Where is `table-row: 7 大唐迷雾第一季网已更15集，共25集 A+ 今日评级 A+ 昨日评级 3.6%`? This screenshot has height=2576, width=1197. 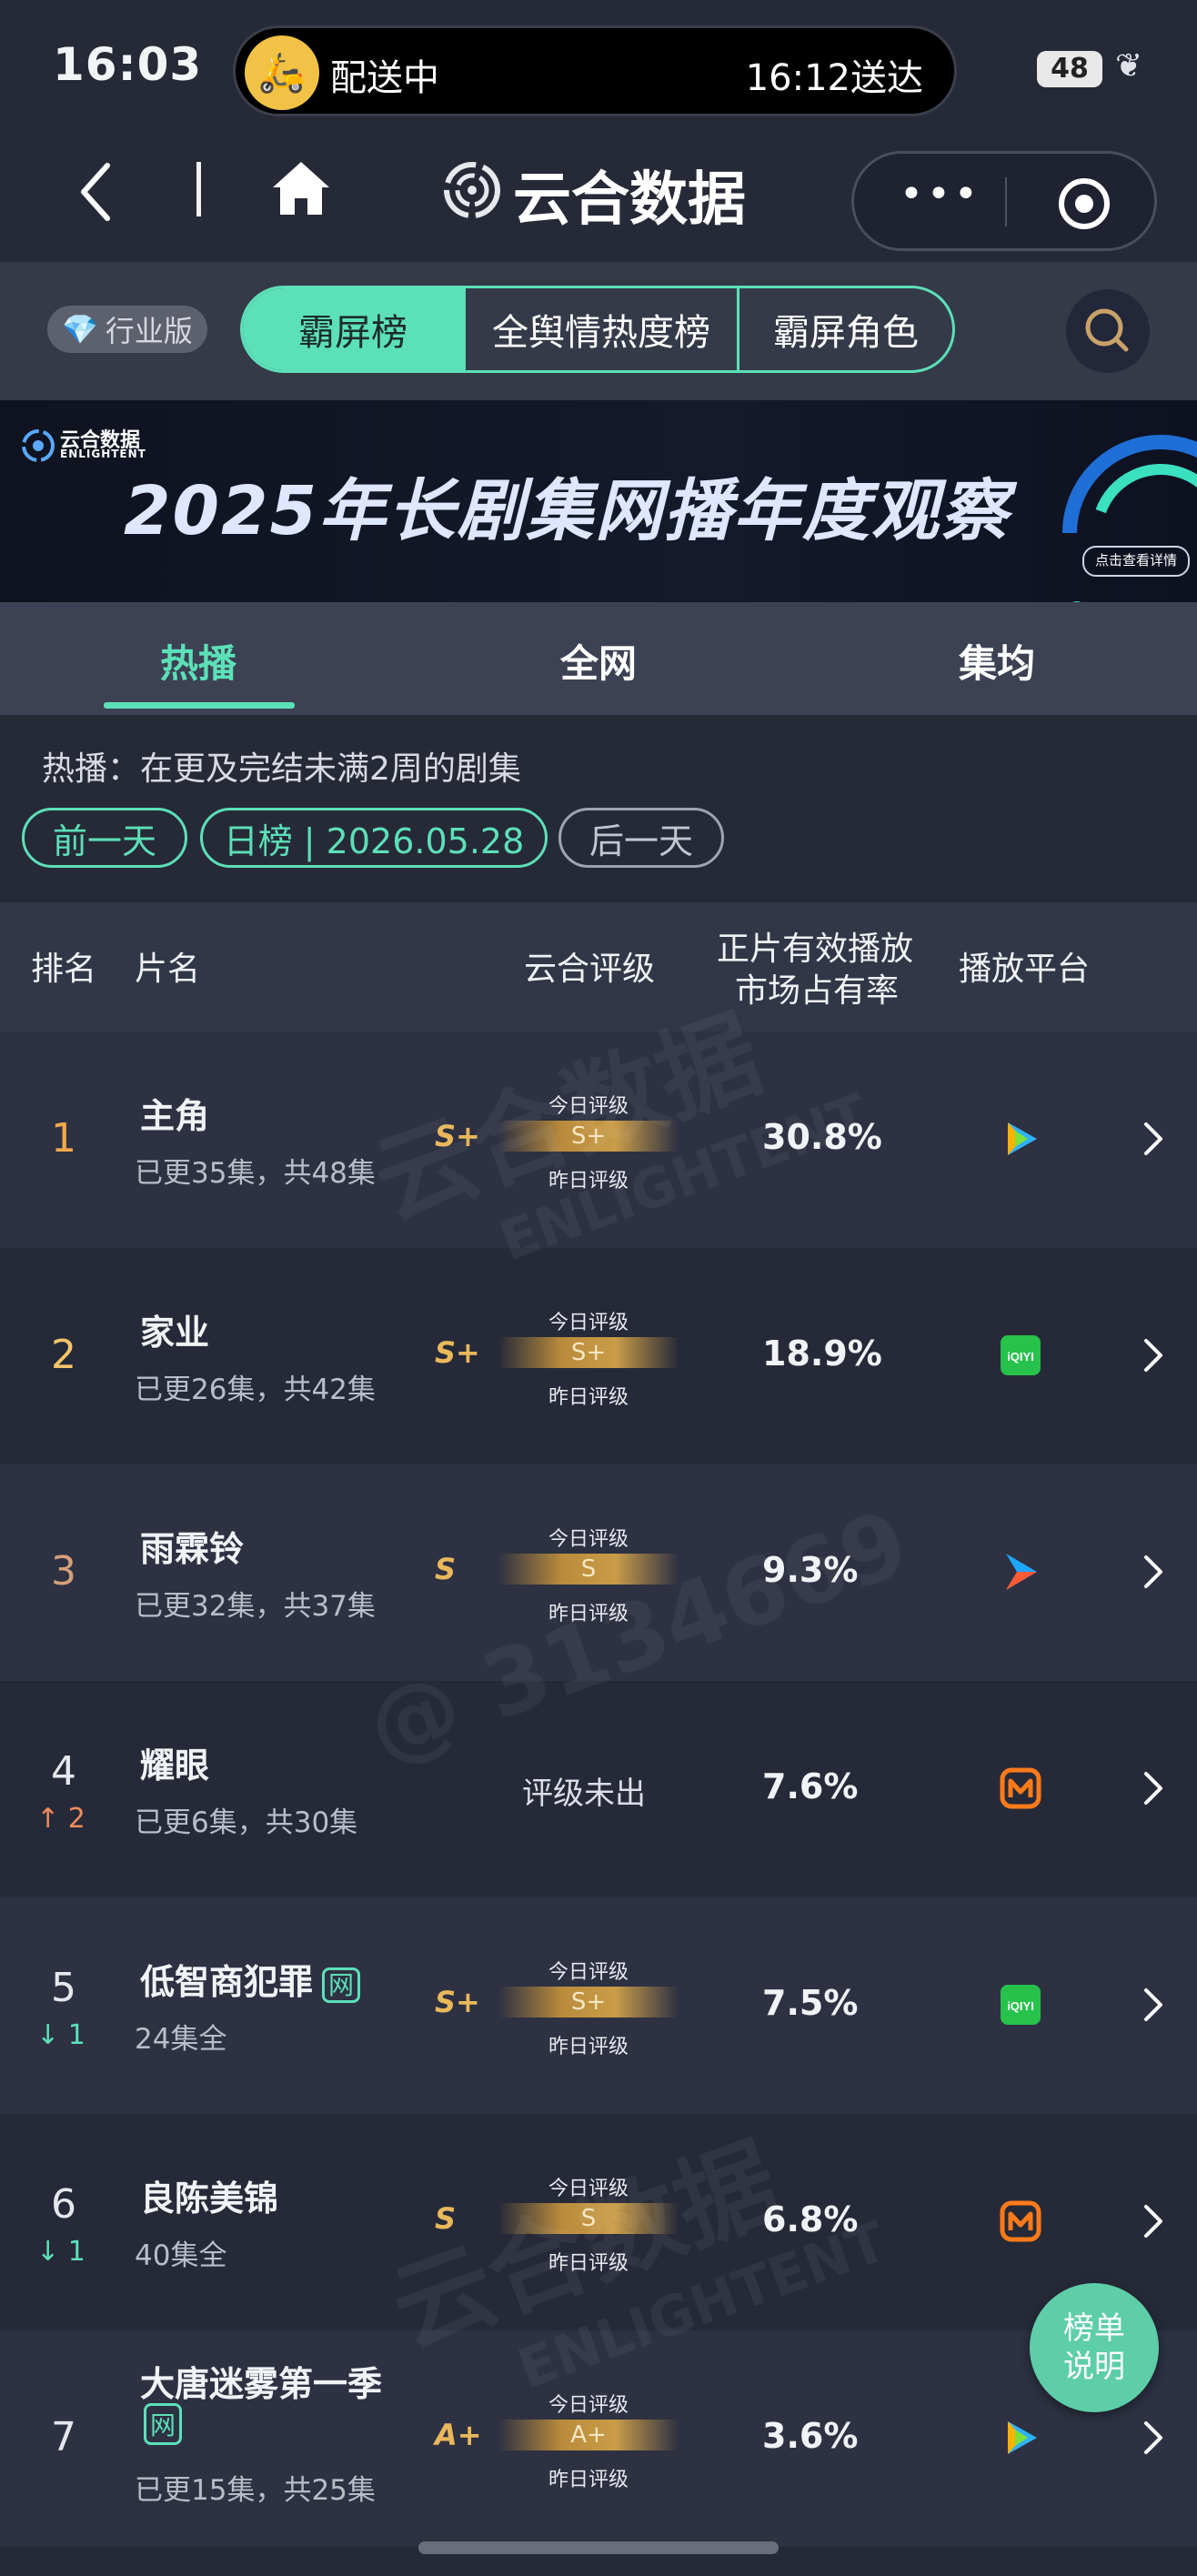
table-row: 7 大唐迷雾第一季网已更15集，共25集 A+ 今日评级 A+ 昨日评级 3.6% is located at coordinates (598, 2438).